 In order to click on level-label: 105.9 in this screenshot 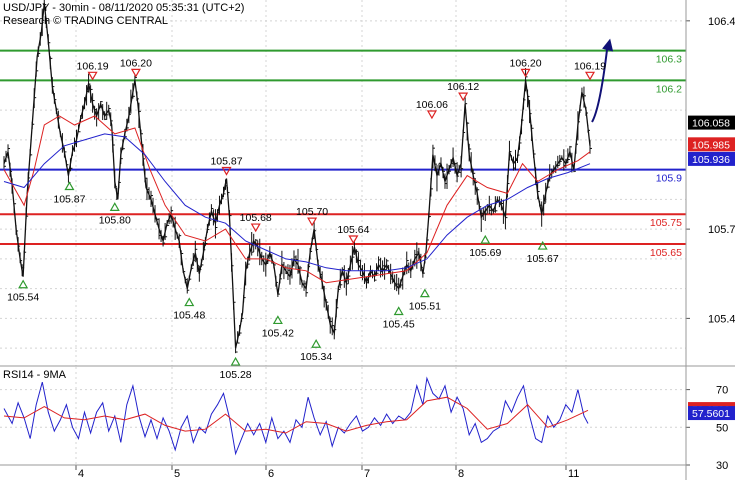, I will do `click(669, 179)`.